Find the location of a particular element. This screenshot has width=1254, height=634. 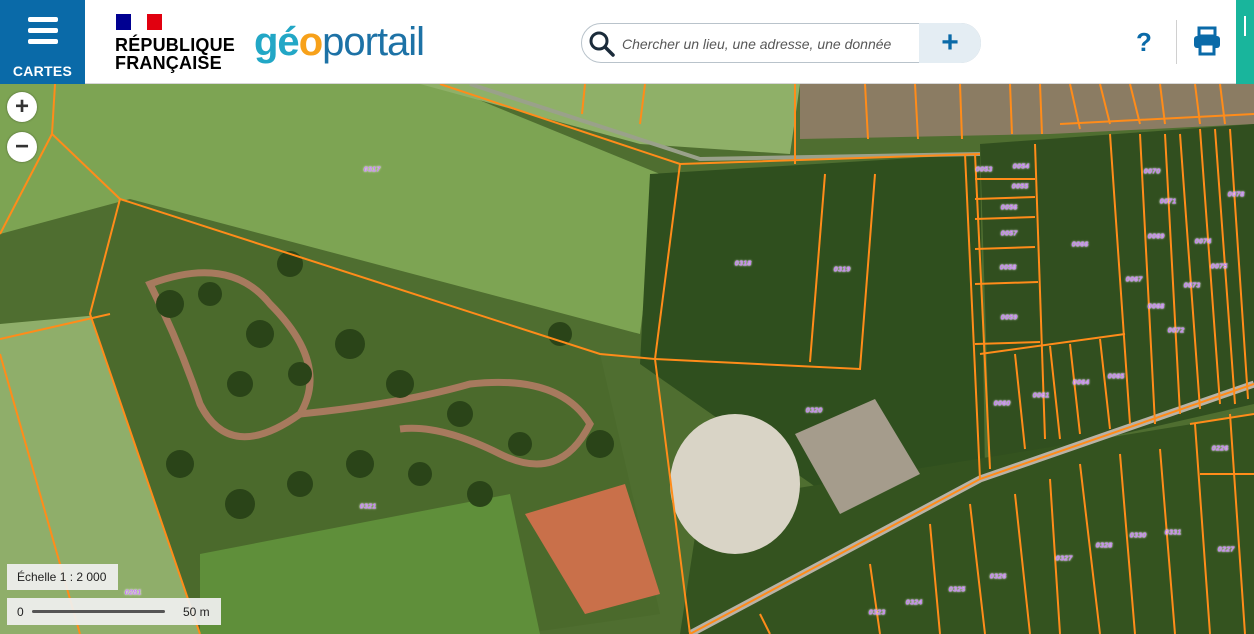

search-bar: + is located at coordinates (781, 43).